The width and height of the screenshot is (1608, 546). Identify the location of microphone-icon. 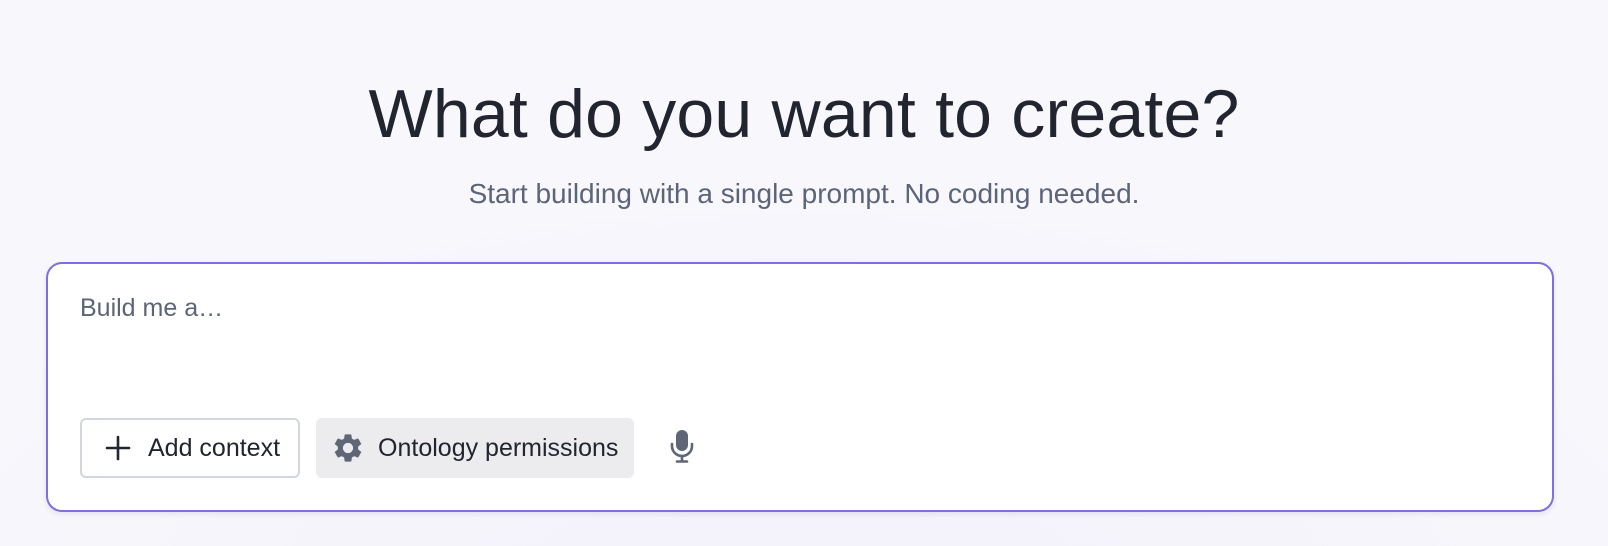
(682, 448).